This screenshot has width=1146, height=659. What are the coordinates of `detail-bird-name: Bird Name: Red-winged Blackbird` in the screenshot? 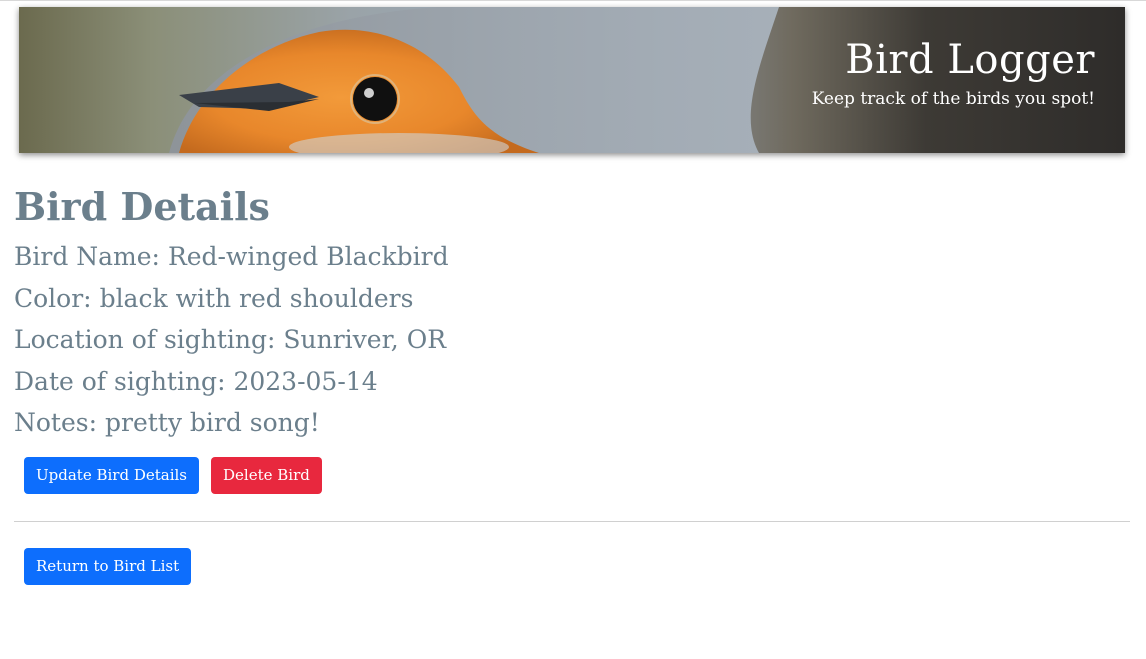 It's located at (231, 257).